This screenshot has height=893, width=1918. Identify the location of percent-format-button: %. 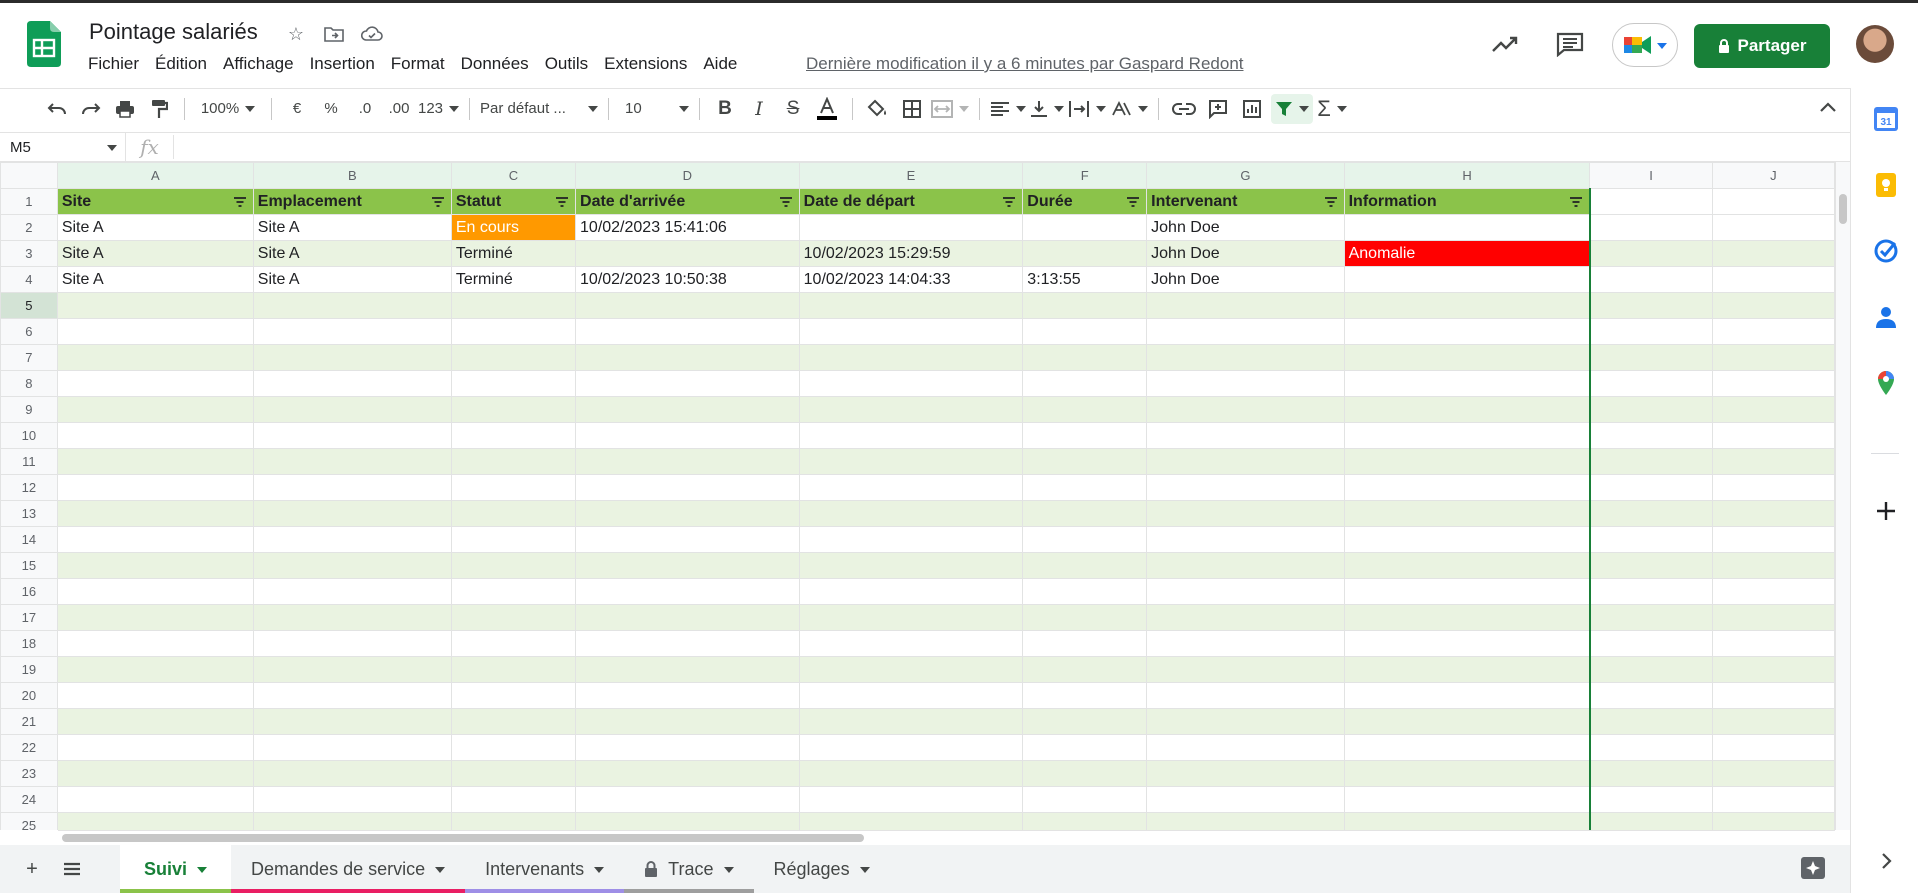
(331, 109).